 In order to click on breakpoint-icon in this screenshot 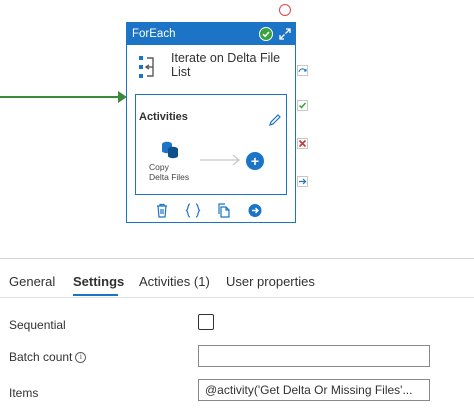, I will do `click(285, 10)`.